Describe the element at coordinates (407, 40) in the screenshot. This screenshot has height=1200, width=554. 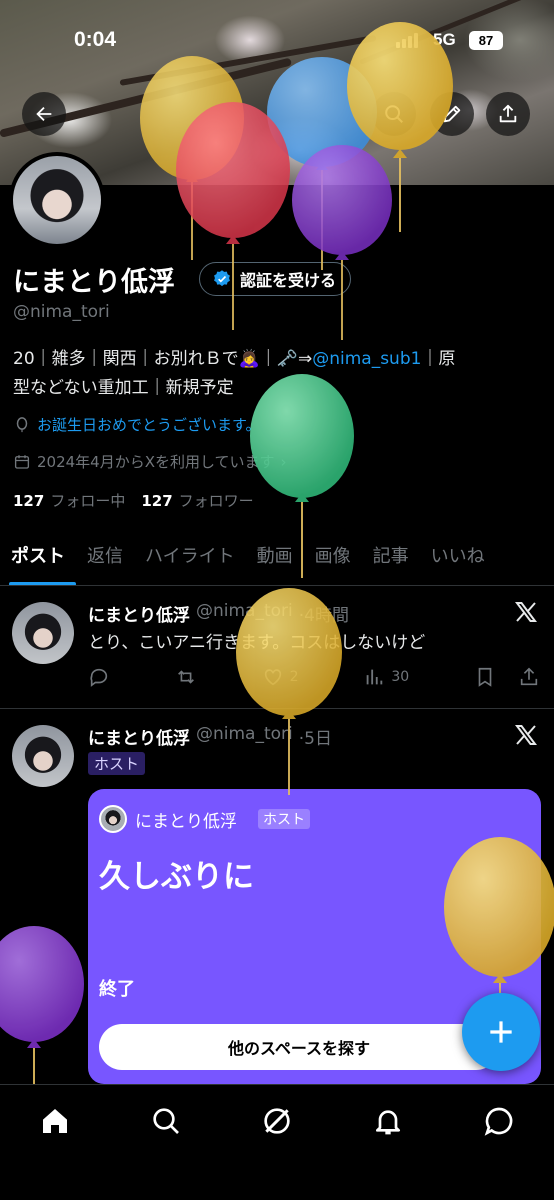
I see `signal-icon` at that location.